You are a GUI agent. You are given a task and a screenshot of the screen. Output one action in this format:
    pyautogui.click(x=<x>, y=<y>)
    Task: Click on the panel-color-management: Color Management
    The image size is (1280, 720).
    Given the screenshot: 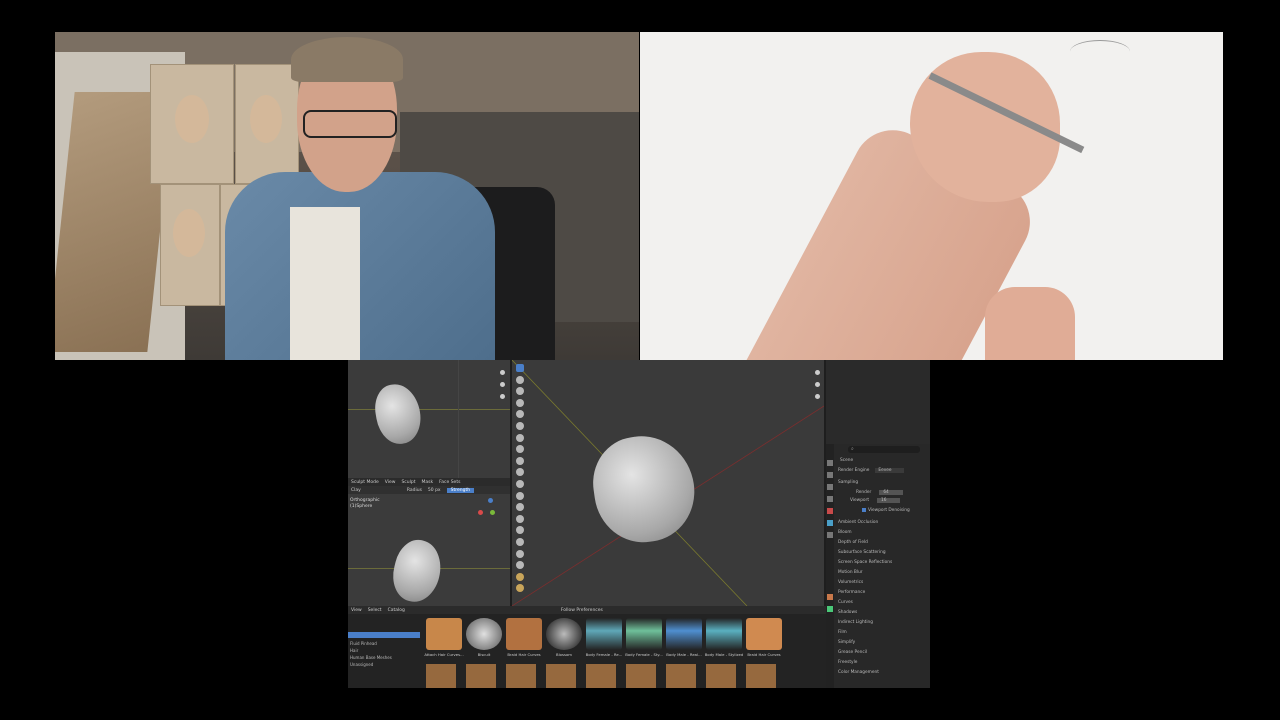 What is the action you would take?
    pyautogui.click(x=858, y=672)
    